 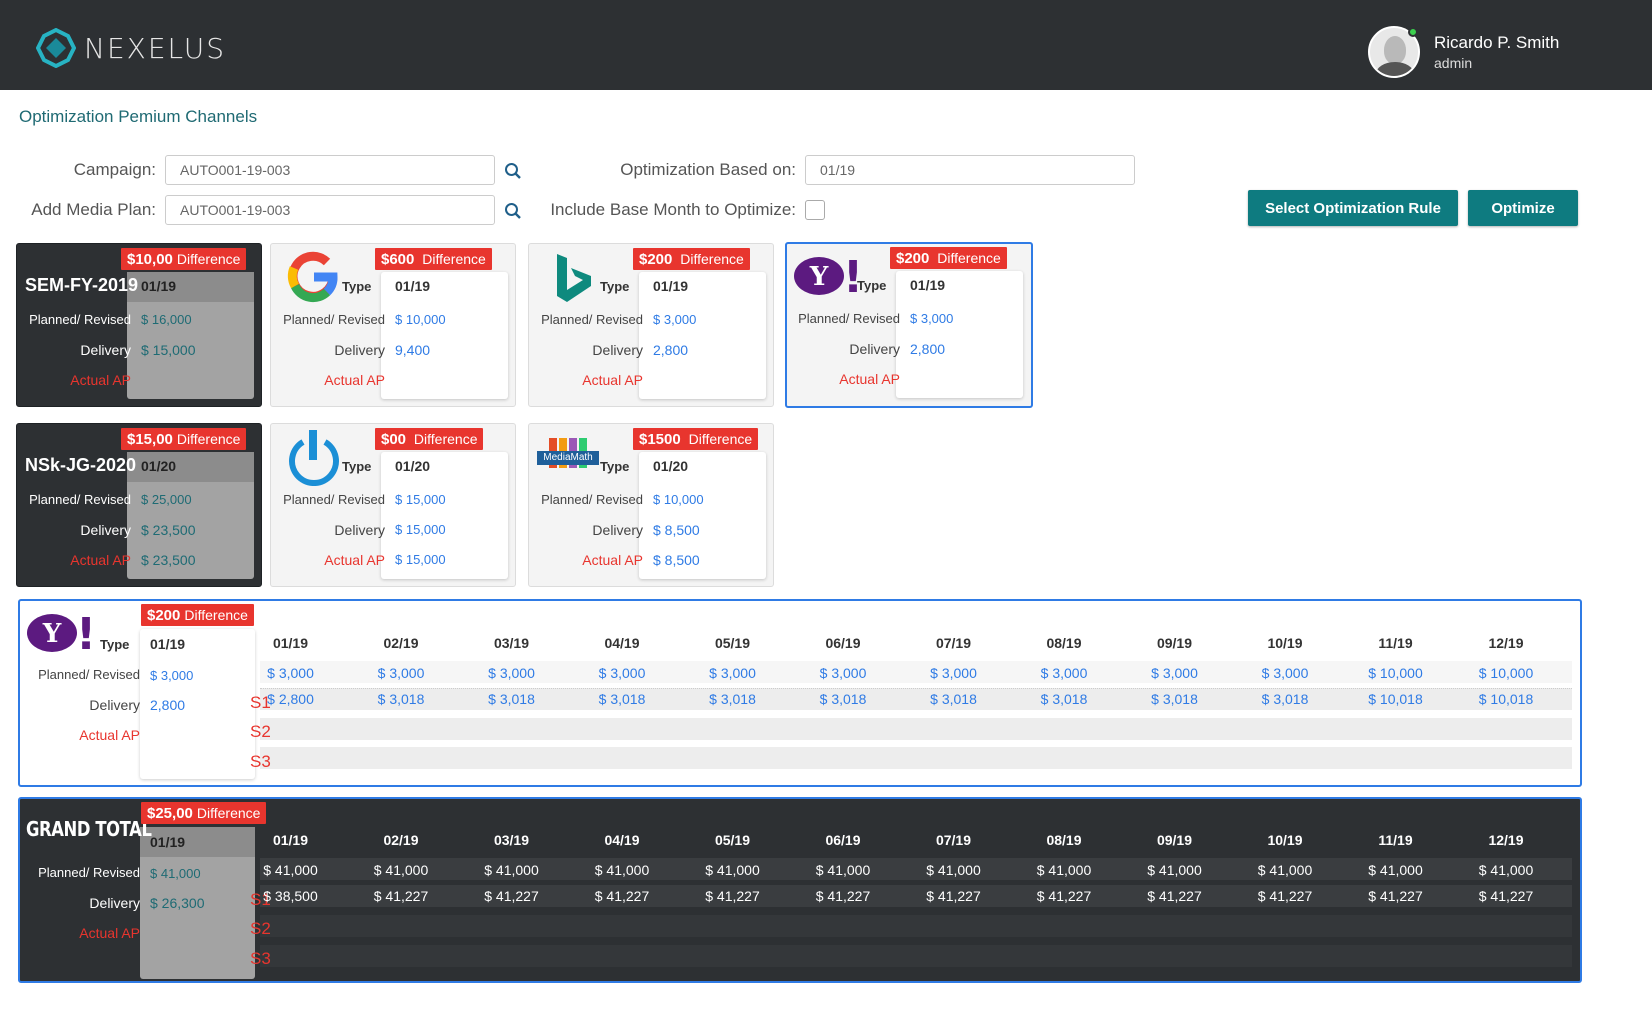 What do you see at coordinates (1506, 699) in the screenshot?
I see `s1-cell: $ 10,018` at bounding box center [1506, 699].